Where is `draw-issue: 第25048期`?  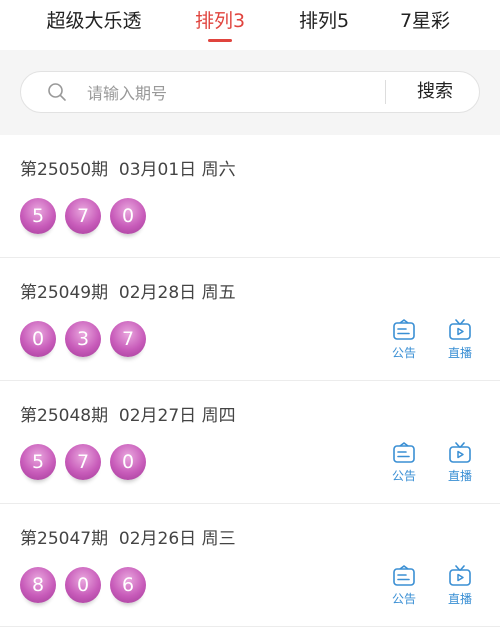
draw-issue: 第25048期 is located at coordinates (64, 416).